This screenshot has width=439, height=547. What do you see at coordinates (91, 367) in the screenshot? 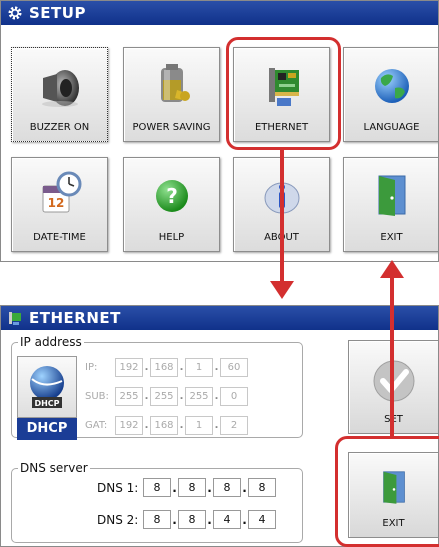
I see `ip-label: IP:` at bounding box center [91, 367].